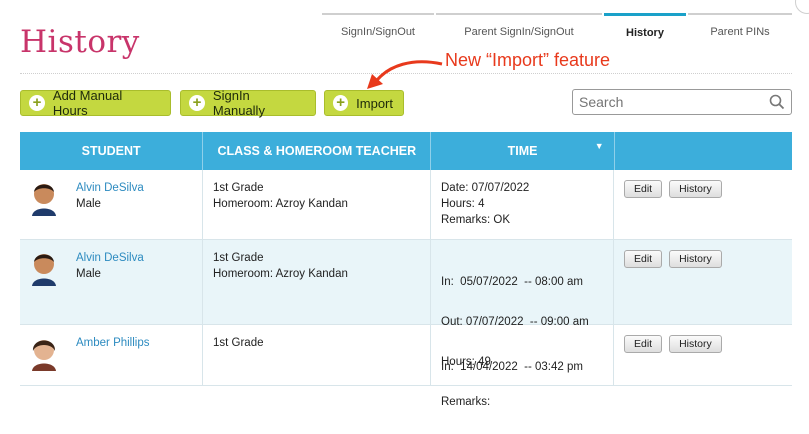 The image size is (809, 434). What do you see at coordinates (317, 151) in the screenshot?
I see `header-class-homeroom: CLASS & HOMEROOM TEACHER` at bounding box center [317, 151].